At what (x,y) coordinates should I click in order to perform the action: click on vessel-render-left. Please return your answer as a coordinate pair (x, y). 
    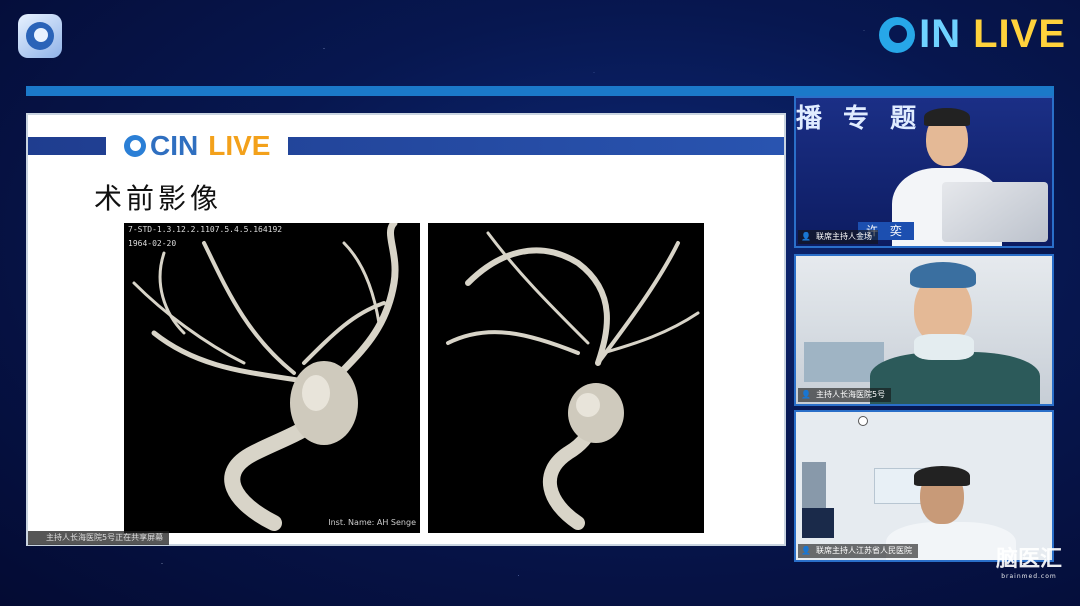
    Looking at the image, I should click on (265, 377).